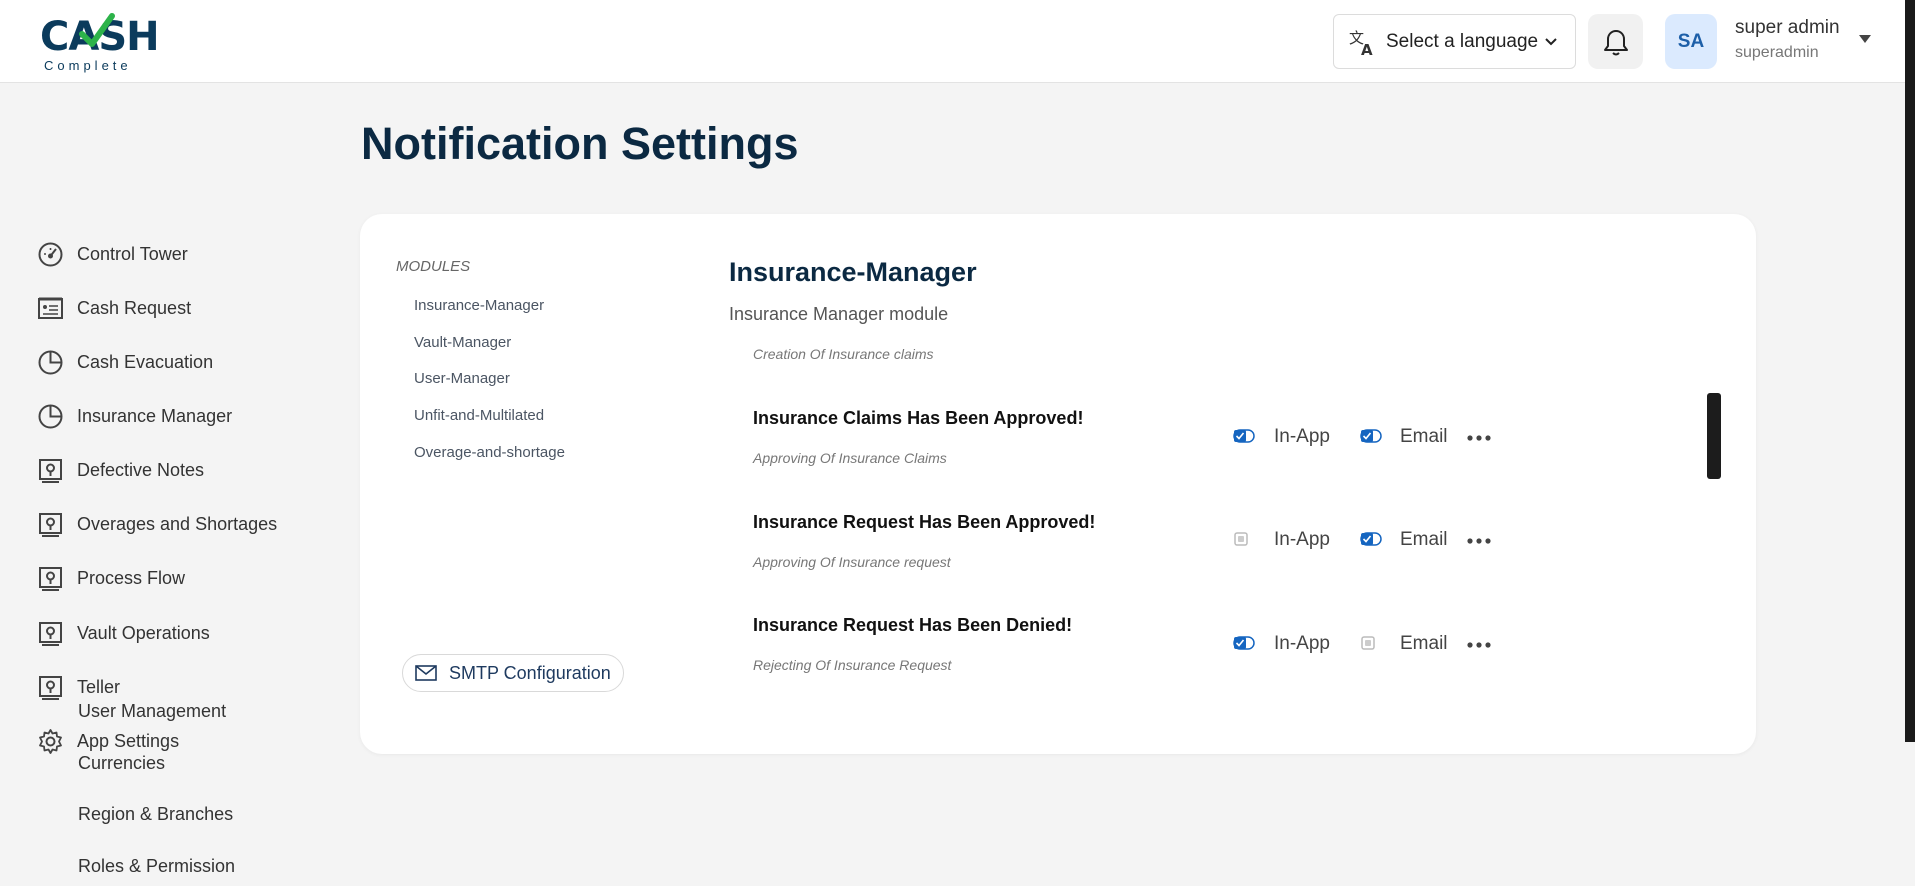  What do you see at coordinates (141, 469) in the screenshot?
I see `sidebar-item-label: Defective Notes` at bounding box center [141, 469].